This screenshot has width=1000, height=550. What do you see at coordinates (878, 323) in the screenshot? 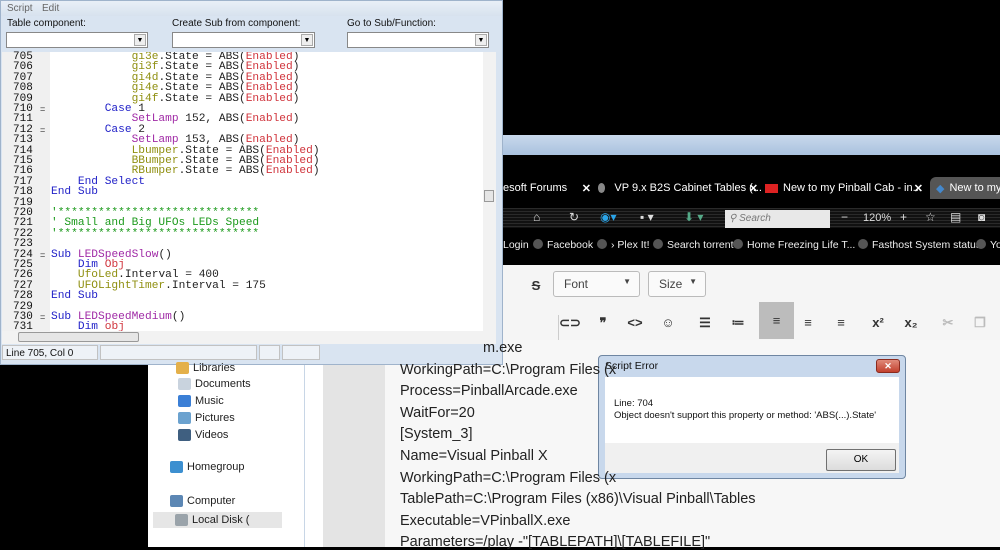
I see `superscript-icon: x²` at bounding box center [878, 323].